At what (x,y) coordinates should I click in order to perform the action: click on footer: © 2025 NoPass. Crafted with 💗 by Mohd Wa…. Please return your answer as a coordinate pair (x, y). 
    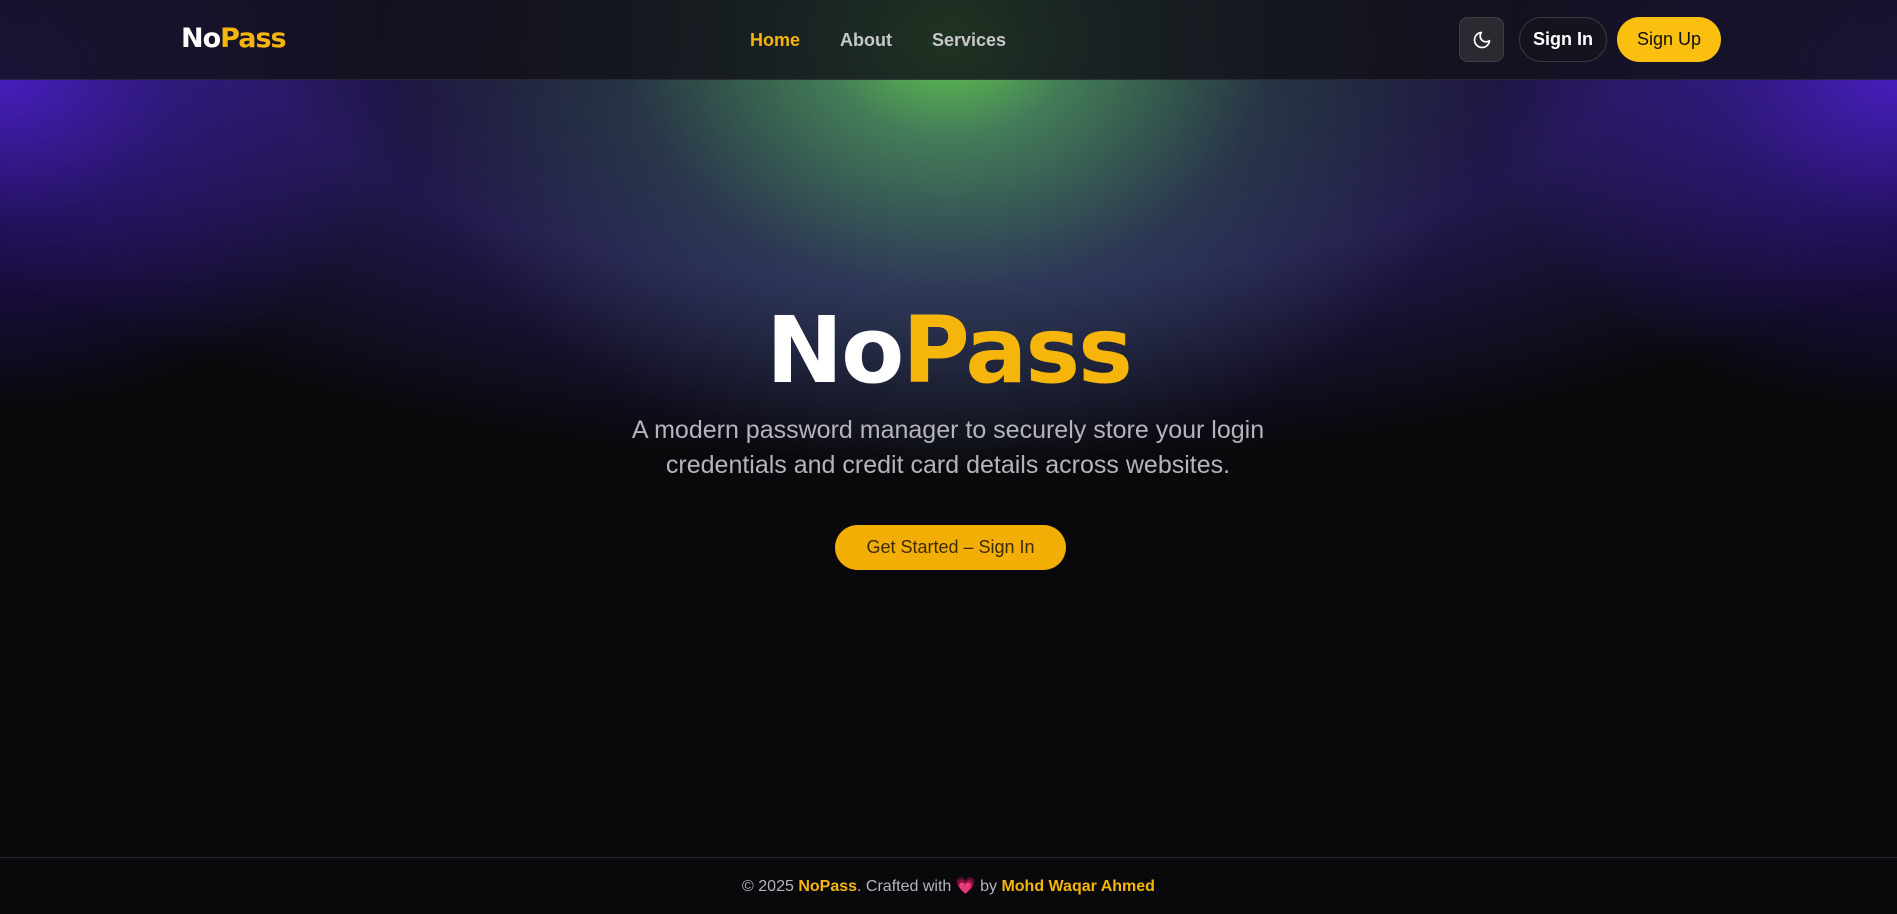
    Looking at the image, I should click on (948, 885).